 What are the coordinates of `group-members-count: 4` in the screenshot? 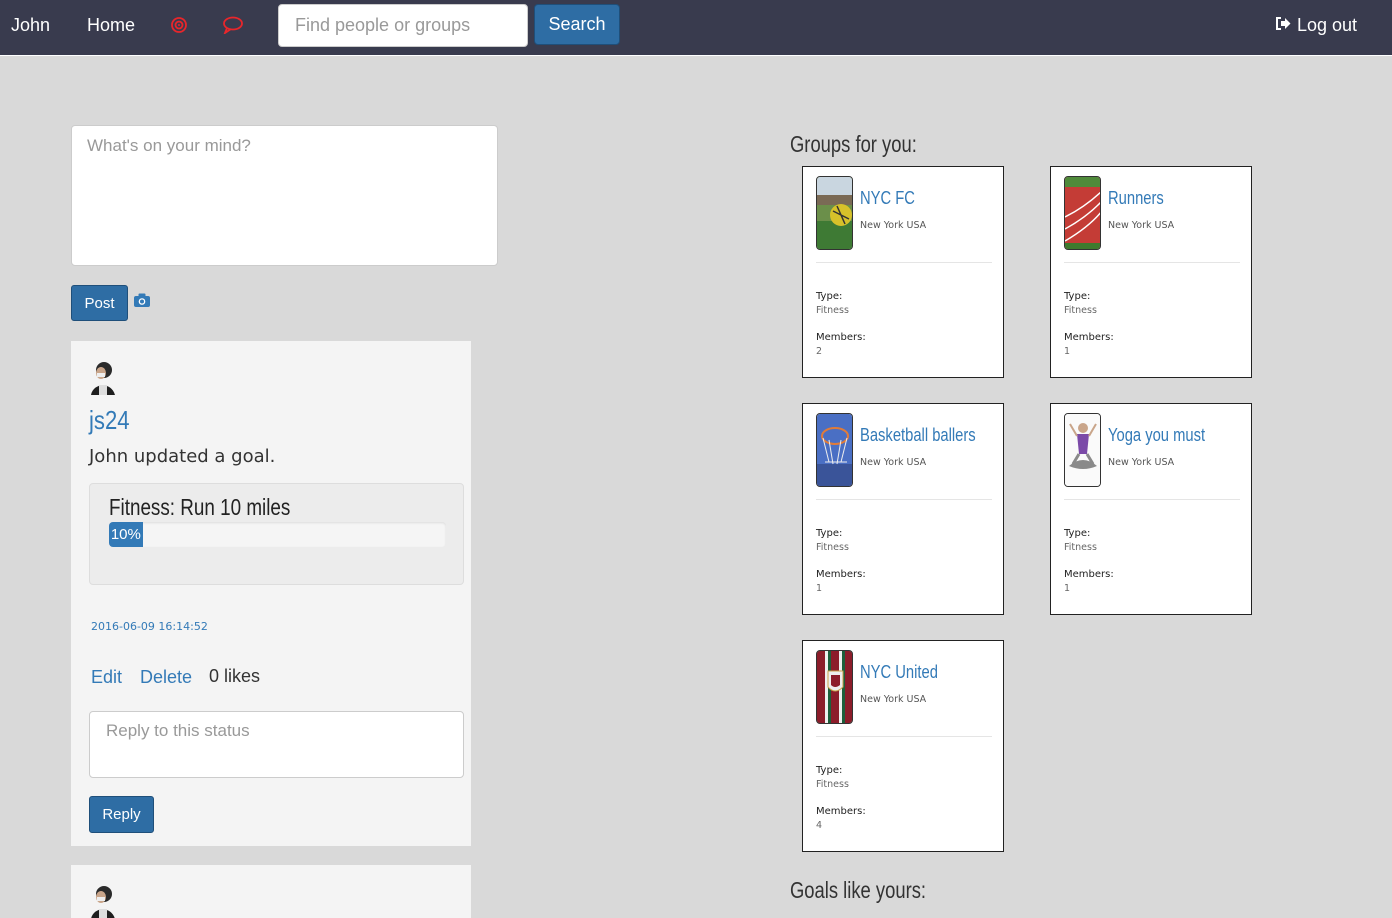 It's located at (819, 825).